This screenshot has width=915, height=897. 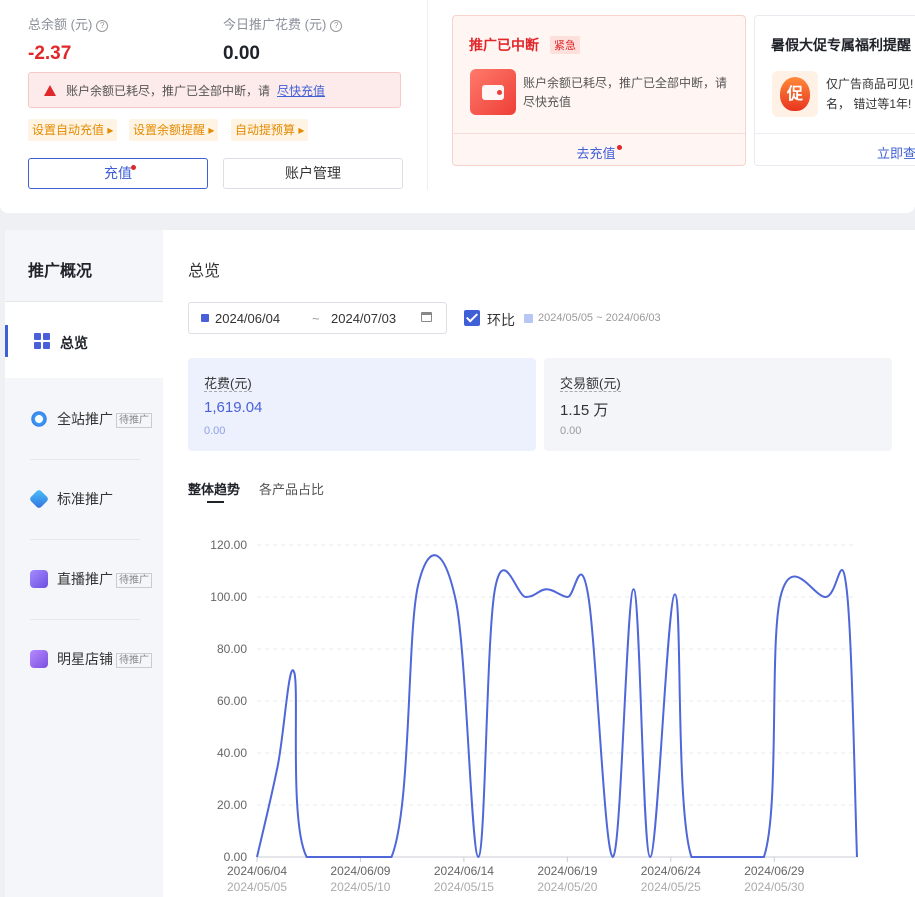 What do you see at coordinates (493, 92) in the screenshot?
I see `wallet-icon` at bounding box center [493, 92].